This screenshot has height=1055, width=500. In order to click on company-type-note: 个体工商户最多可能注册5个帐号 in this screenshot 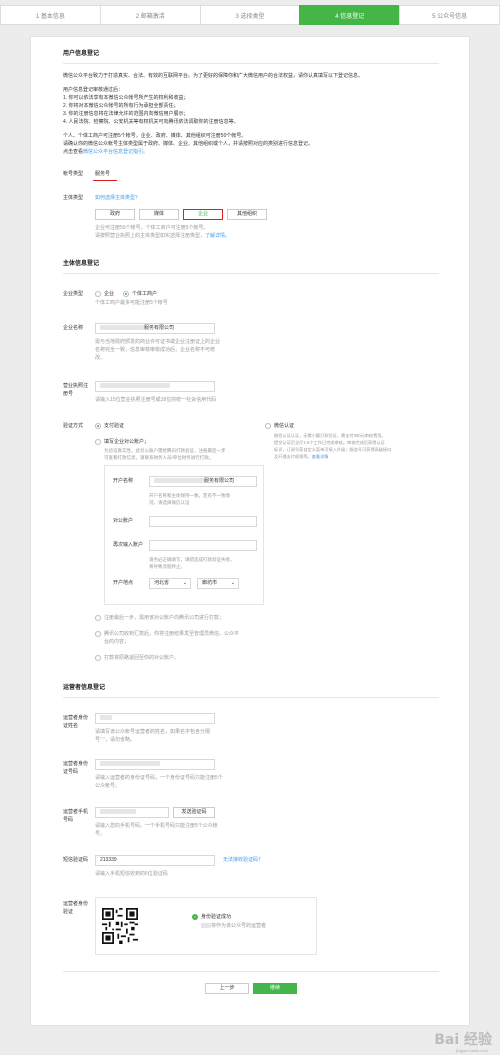, I will do `click(131, 303)`.